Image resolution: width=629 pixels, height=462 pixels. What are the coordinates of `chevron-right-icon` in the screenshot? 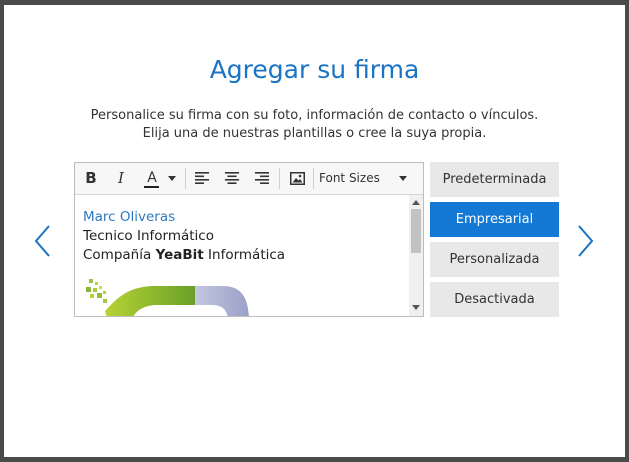 It's located at (586, 241).